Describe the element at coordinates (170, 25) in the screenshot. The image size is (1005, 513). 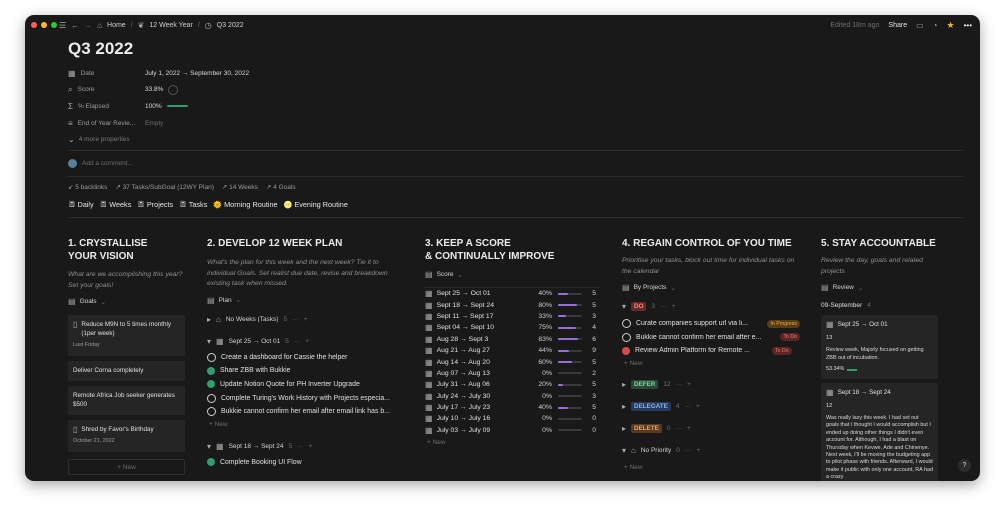
I see `breadcrumb-12-week-year: 12 Week Year` at that location.